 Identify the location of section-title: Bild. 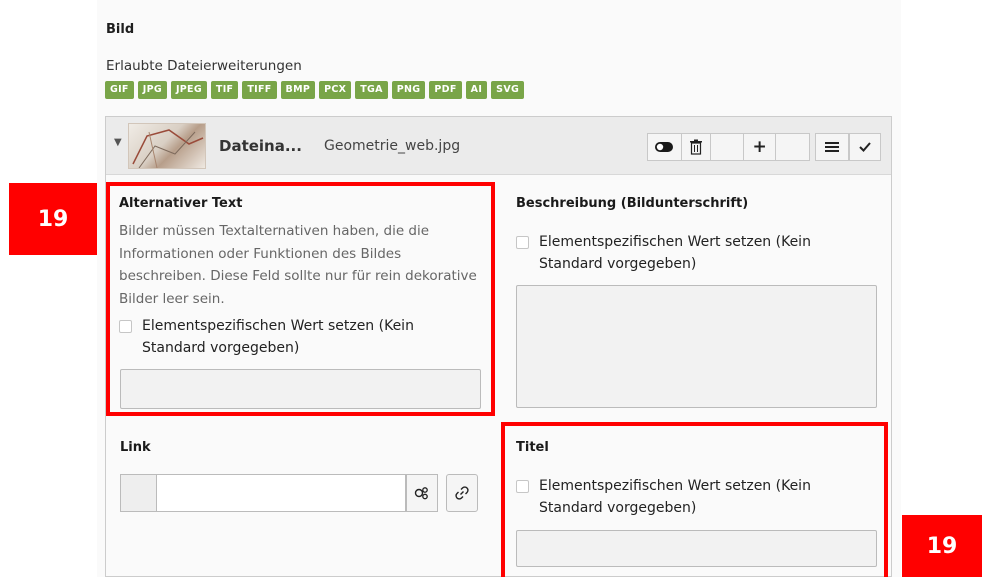
(120, 29).